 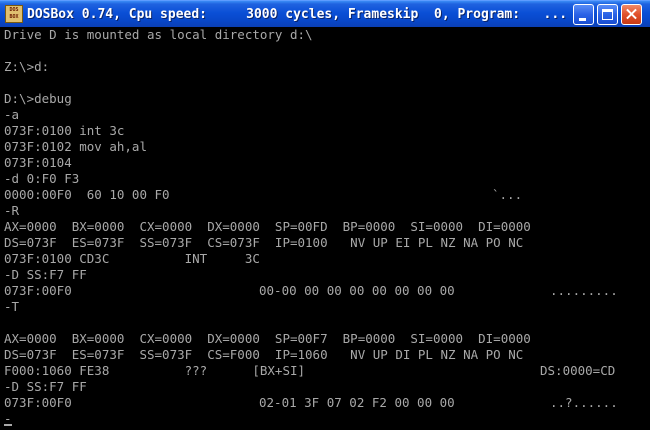 I want to click on console-line: -d 0:F0 F3, so click(x=42, y=178).